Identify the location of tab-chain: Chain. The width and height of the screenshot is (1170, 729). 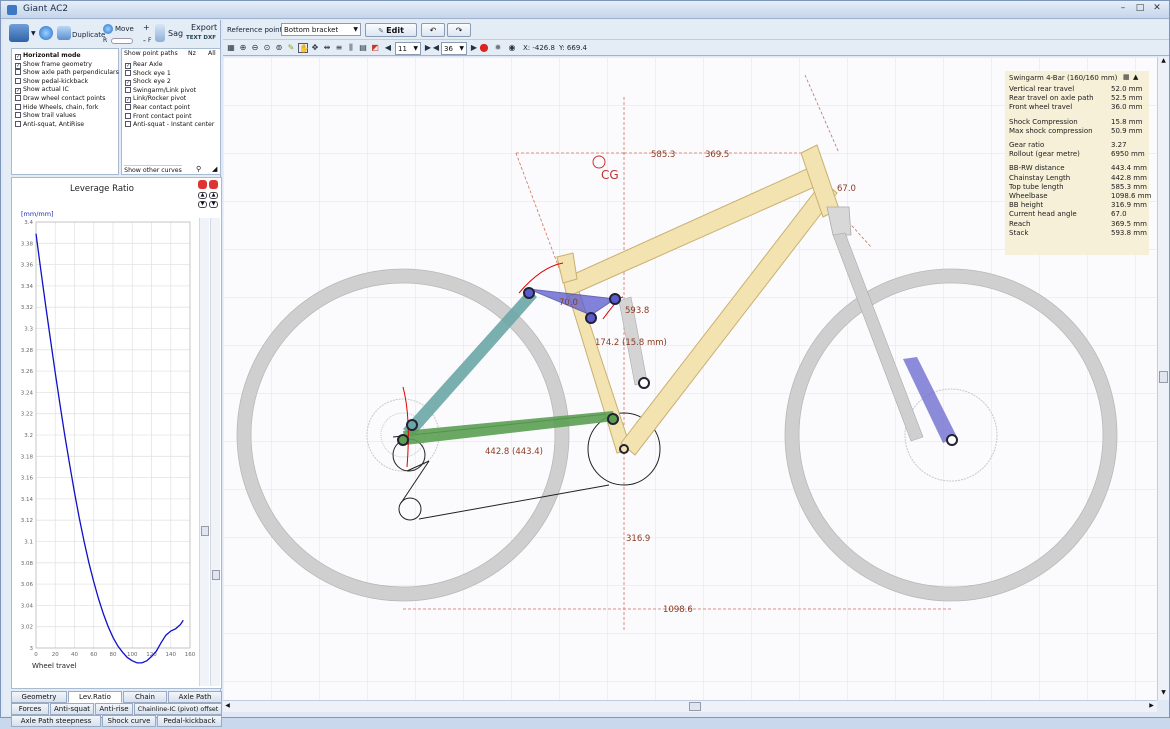
(145, 697).